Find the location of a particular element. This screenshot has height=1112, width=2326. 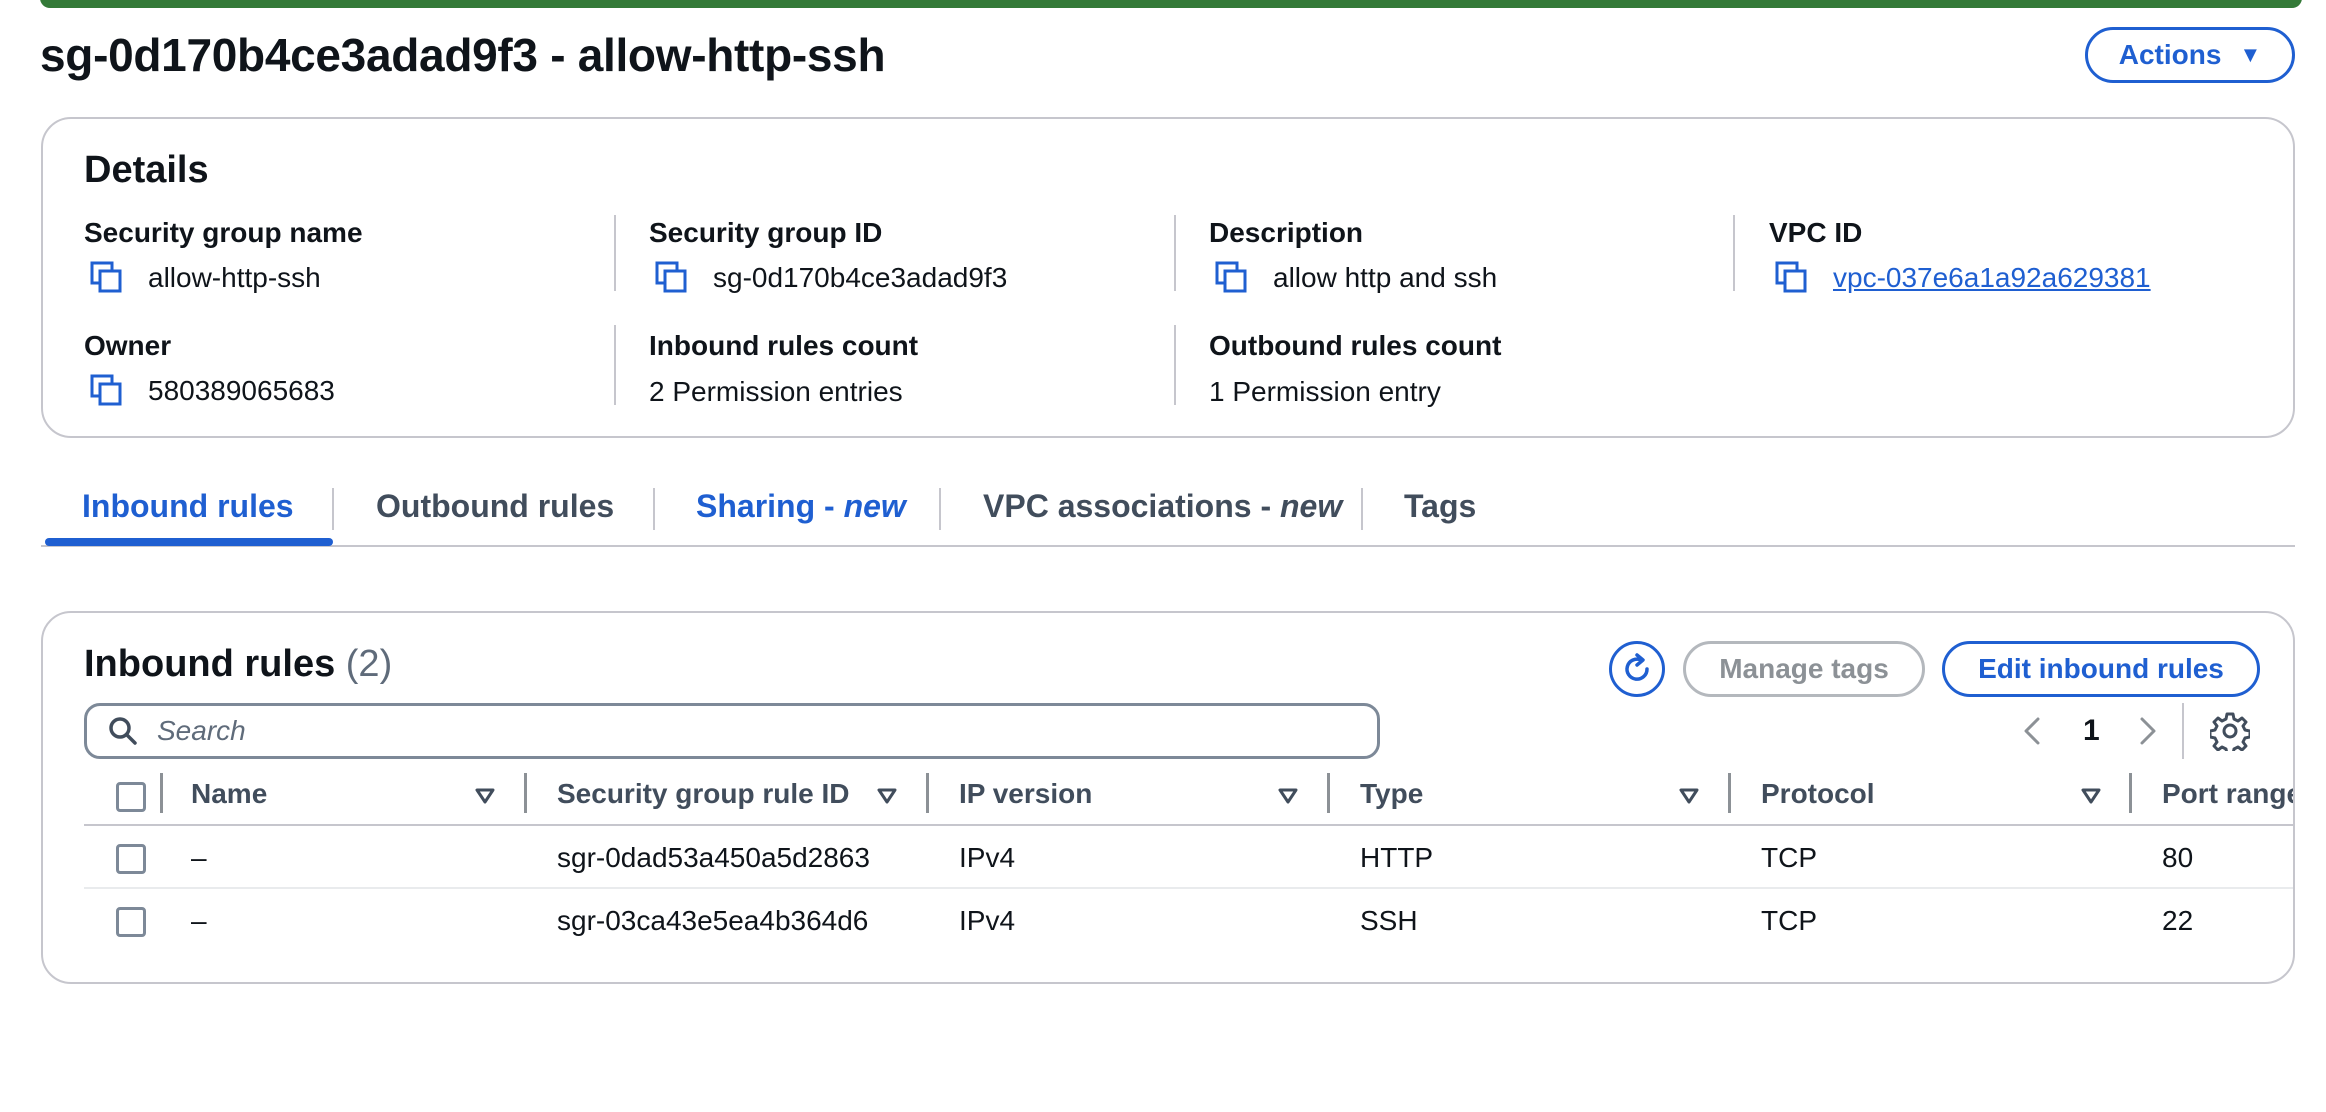

cell-port-range: 80 is located at coordinates (2178, 857).